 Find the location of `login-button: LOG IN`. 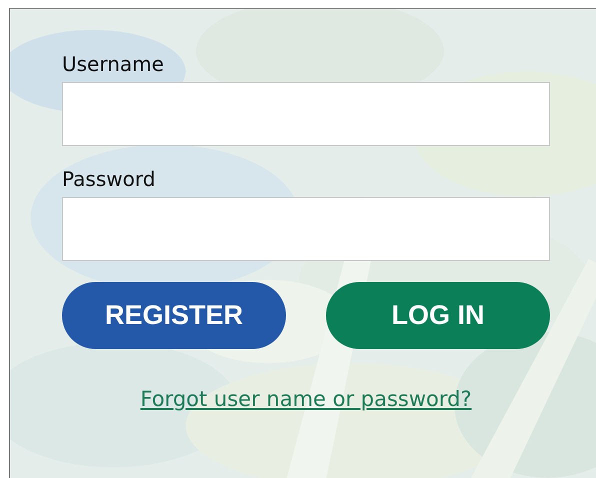

login-button: LOG IN is located at coordinates (438, 315).